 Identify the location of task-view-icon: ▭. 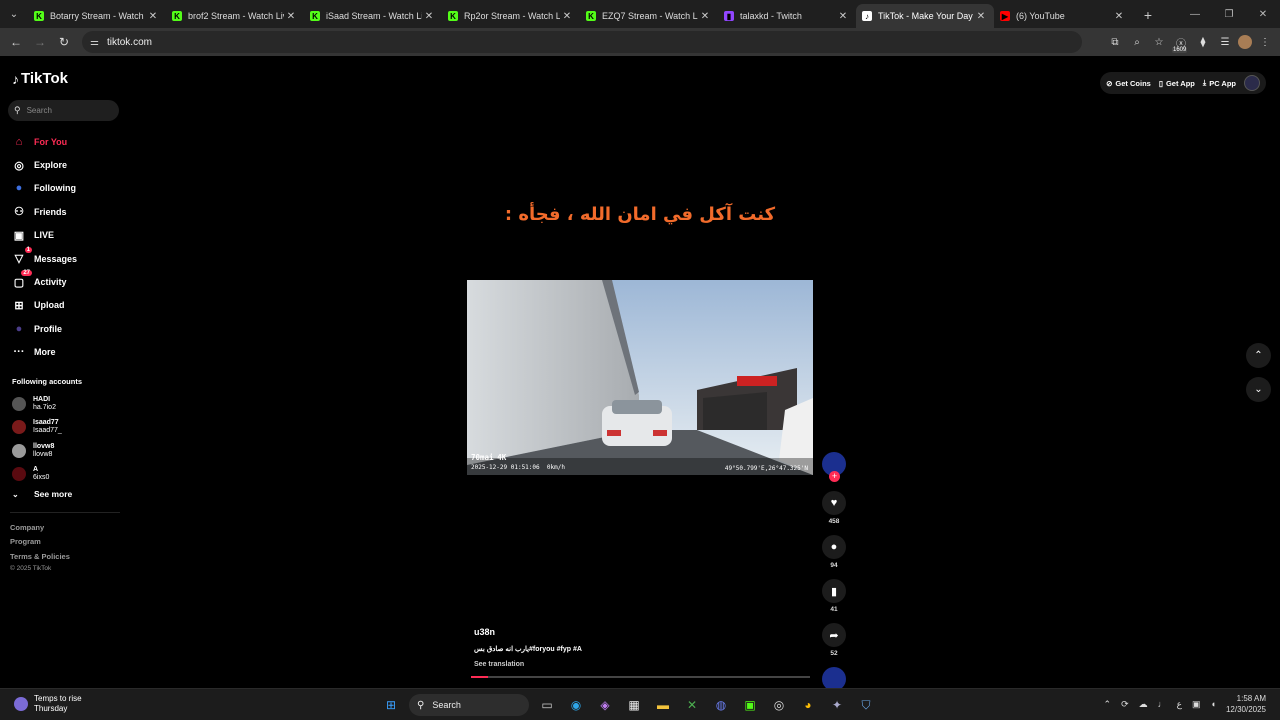
(547, 705).